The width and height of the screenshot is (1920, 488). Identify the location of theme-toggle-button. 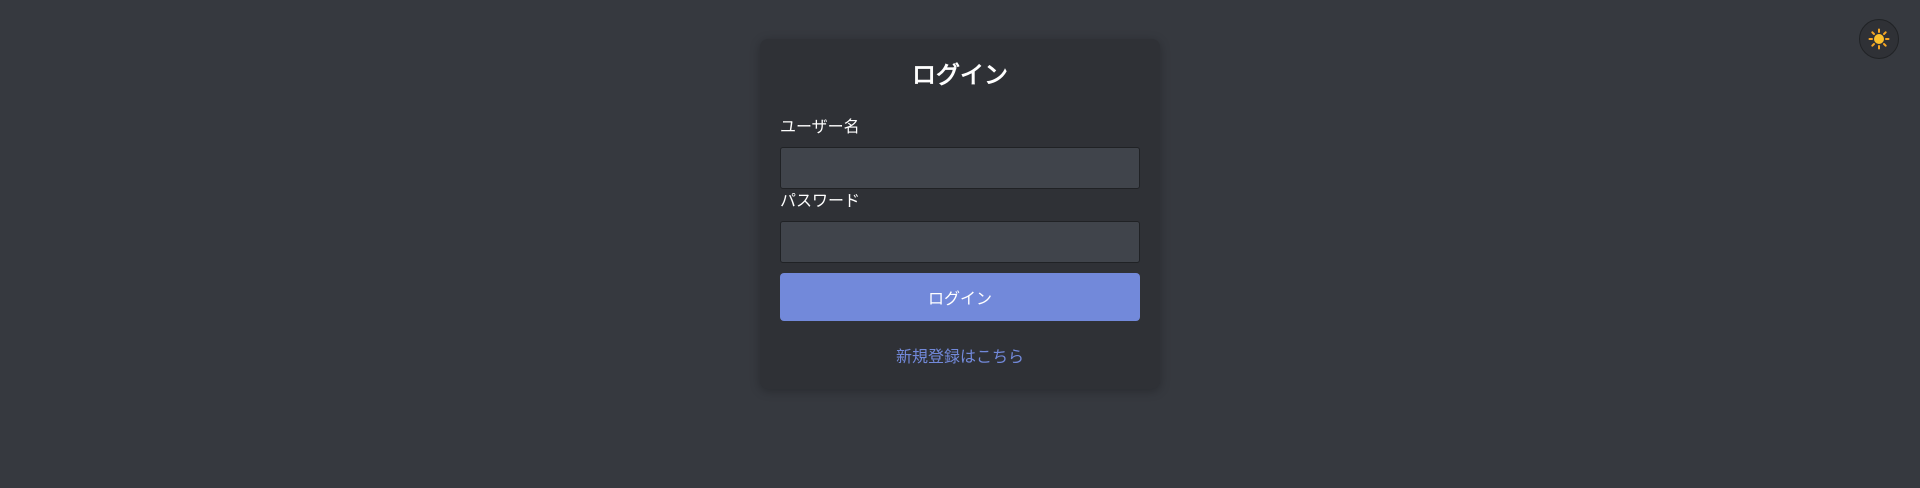
(1879, 39).